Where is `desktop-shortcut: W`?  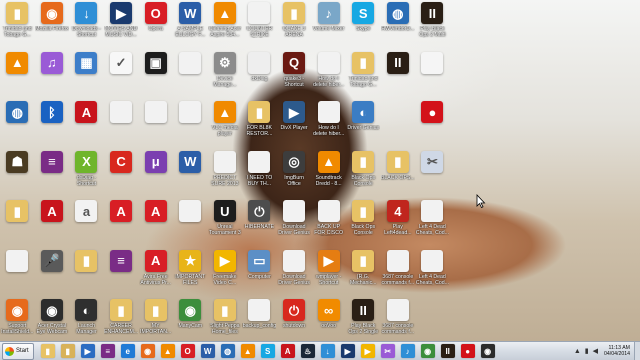 desktop-shortcut: W is located at coordinates (190, 174).